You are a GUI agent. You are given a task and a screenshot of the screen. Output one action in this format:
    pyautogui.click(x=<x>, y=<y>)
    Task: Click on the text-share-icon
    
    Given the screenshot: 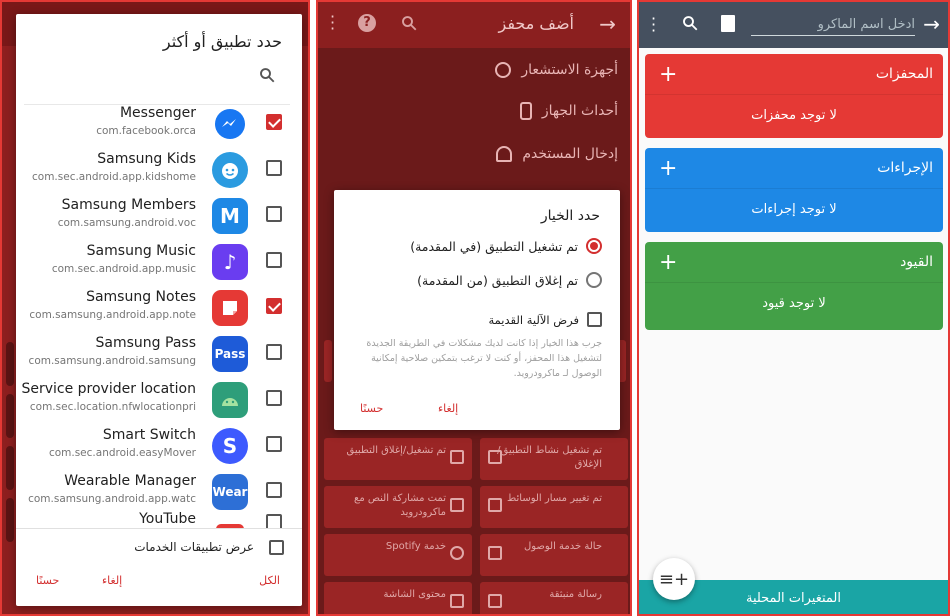 What is the action you would take?
    pyautogui.click(x=457, y=505)
    